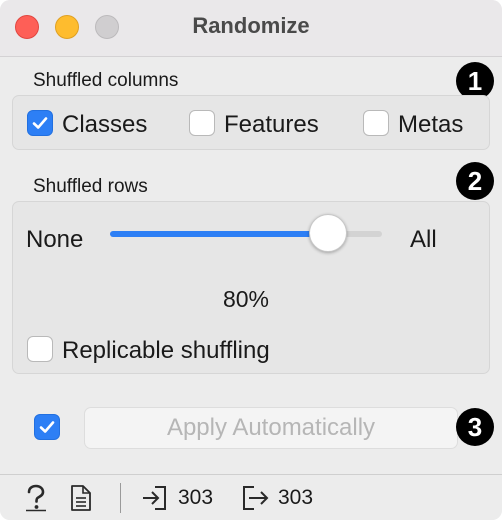 The width and height of the screenshot is (502, 520). Describe the element at coordinates (155, 500) in the screenshot. I see `input-data-icon` at that location.